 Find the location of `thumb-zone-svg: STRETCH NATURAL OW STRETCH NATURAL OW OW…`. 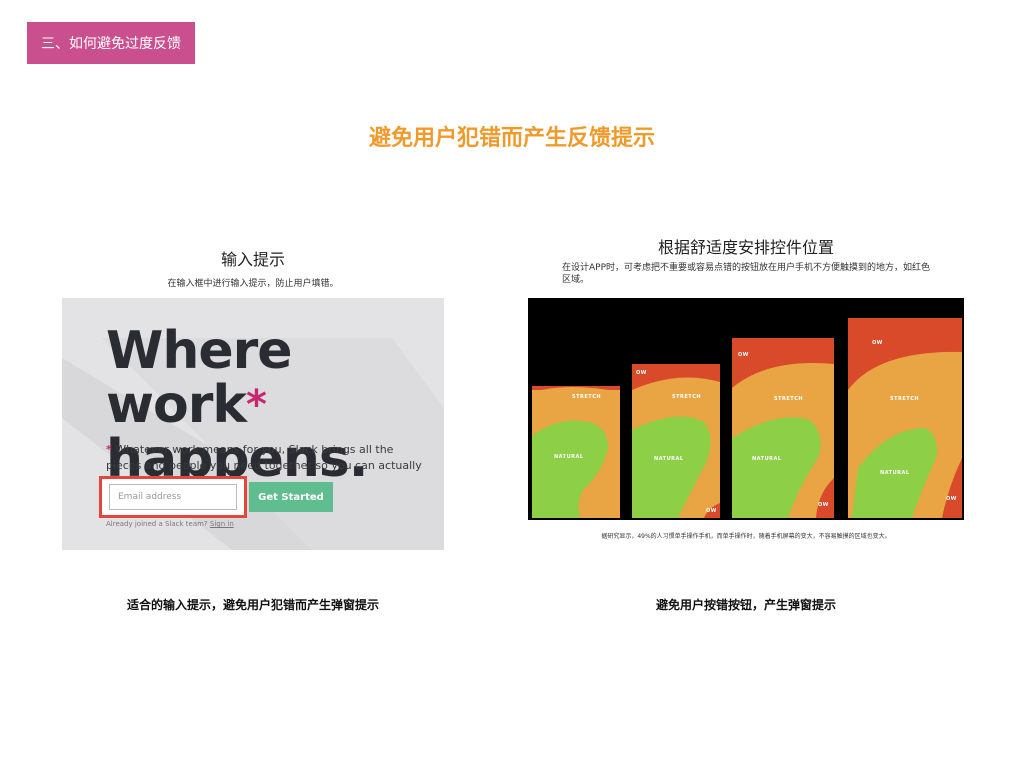

thumb-zone-svg: STRETCH NATURAL OW STRETCH NATURAL OW OW… is located at coordinates (747, 418).